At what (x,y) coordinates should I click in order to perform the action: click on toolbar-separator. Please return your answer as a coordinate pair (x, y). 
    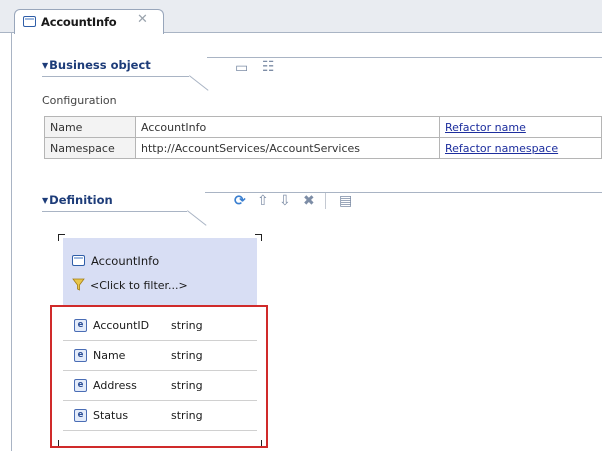
    Looking at the image, I should click on (325, 201).